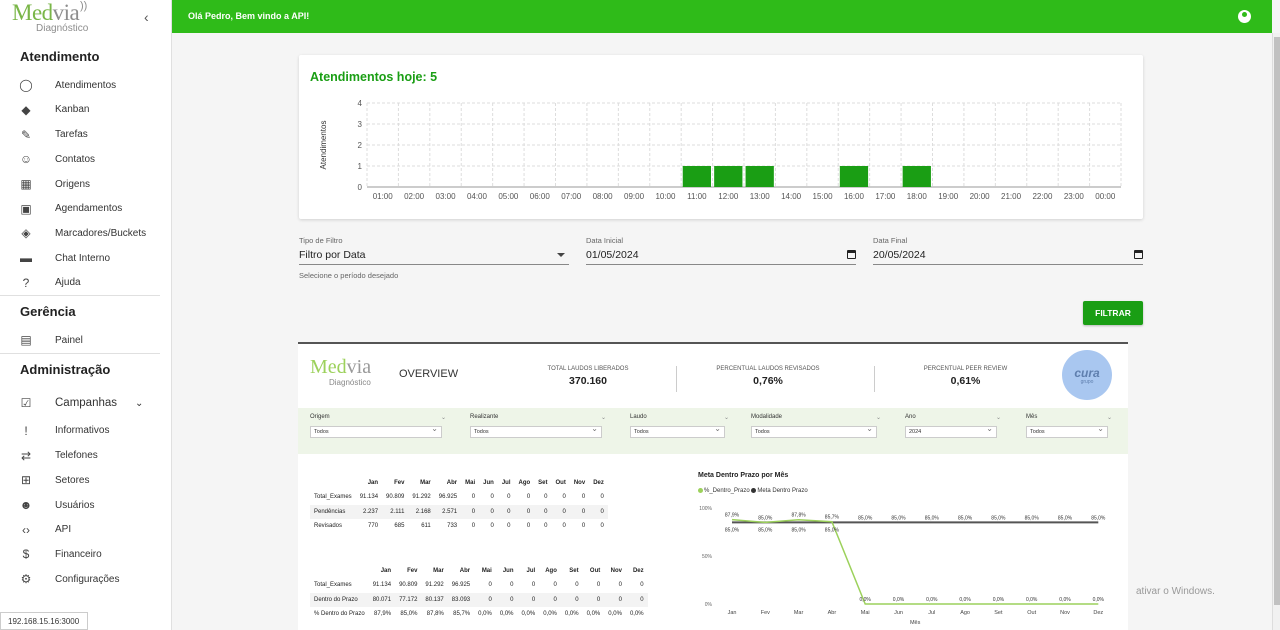 The width and height of the screenshot is (1280, 630). I want to click on windows-watermark: ativar o Windows., so click(1175, 591).